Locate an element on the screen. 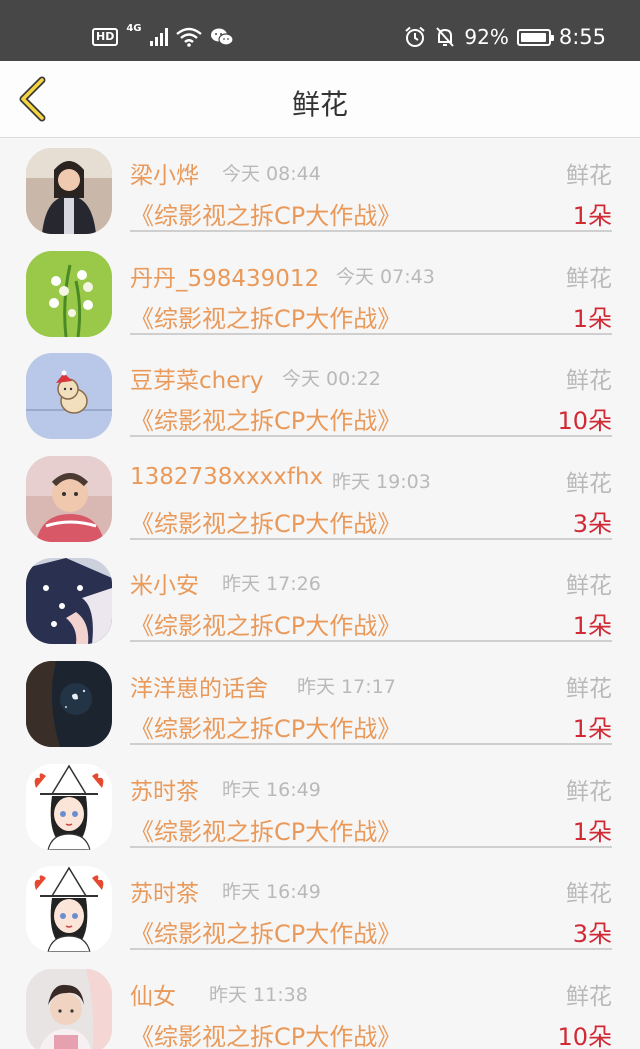 This screenshot has width=640, height=1049. list-item: 洋洋崽的话舍 昨天 17:17 鲜花 《综影视之拆CP大作战》 1朵 is located at coordinates (320, 702).